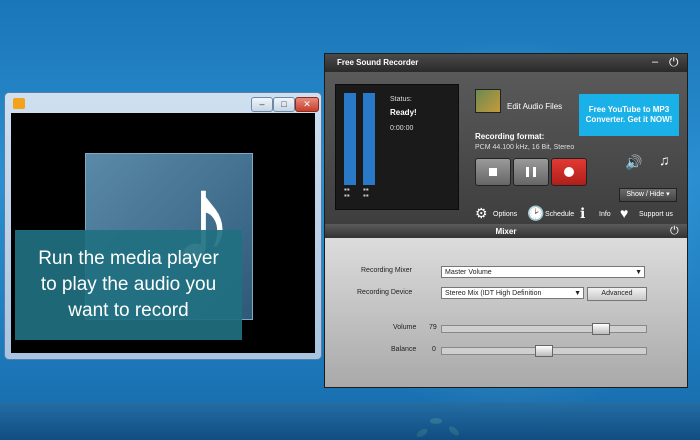 Image resolution: width=700 pixels, height=440 pixels. I want to click on format-value: PCM 44.100 kHz, 16 Bit, Stereo, so click(524, 147).